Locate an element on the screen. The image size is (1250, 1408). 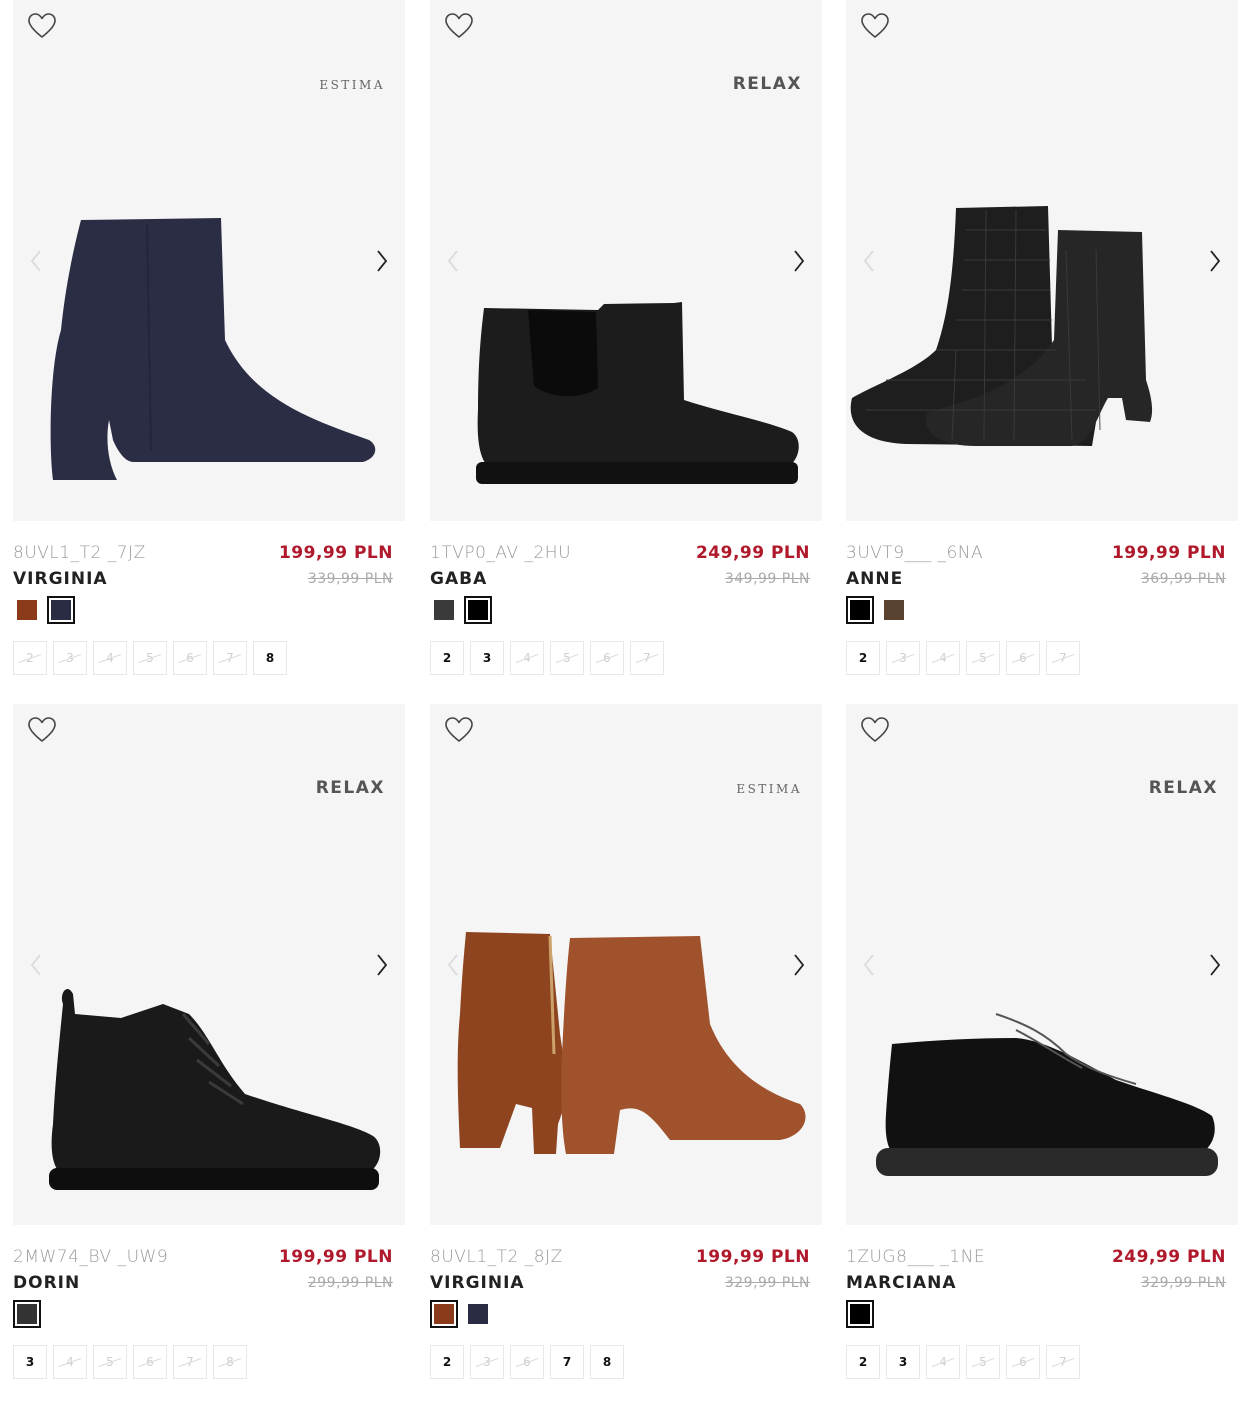
product-price: 249,99 PLN is located at coordinates (1168, 1257).